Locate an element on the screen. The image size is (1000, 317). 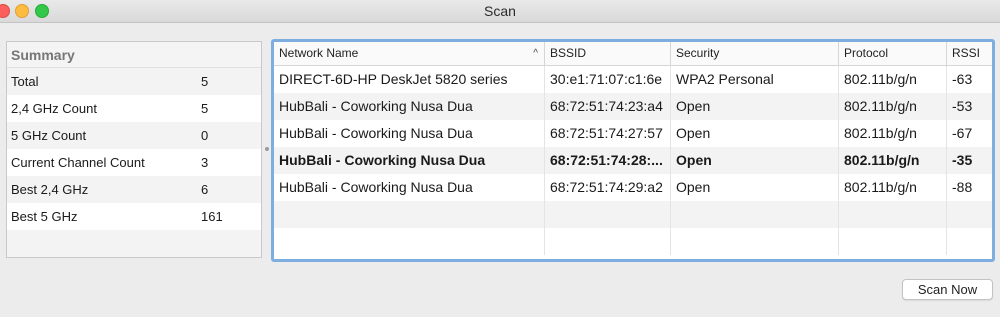
cell-bssid: 30:e1:71:07:c1:6e is located at coordinates (608, 79).